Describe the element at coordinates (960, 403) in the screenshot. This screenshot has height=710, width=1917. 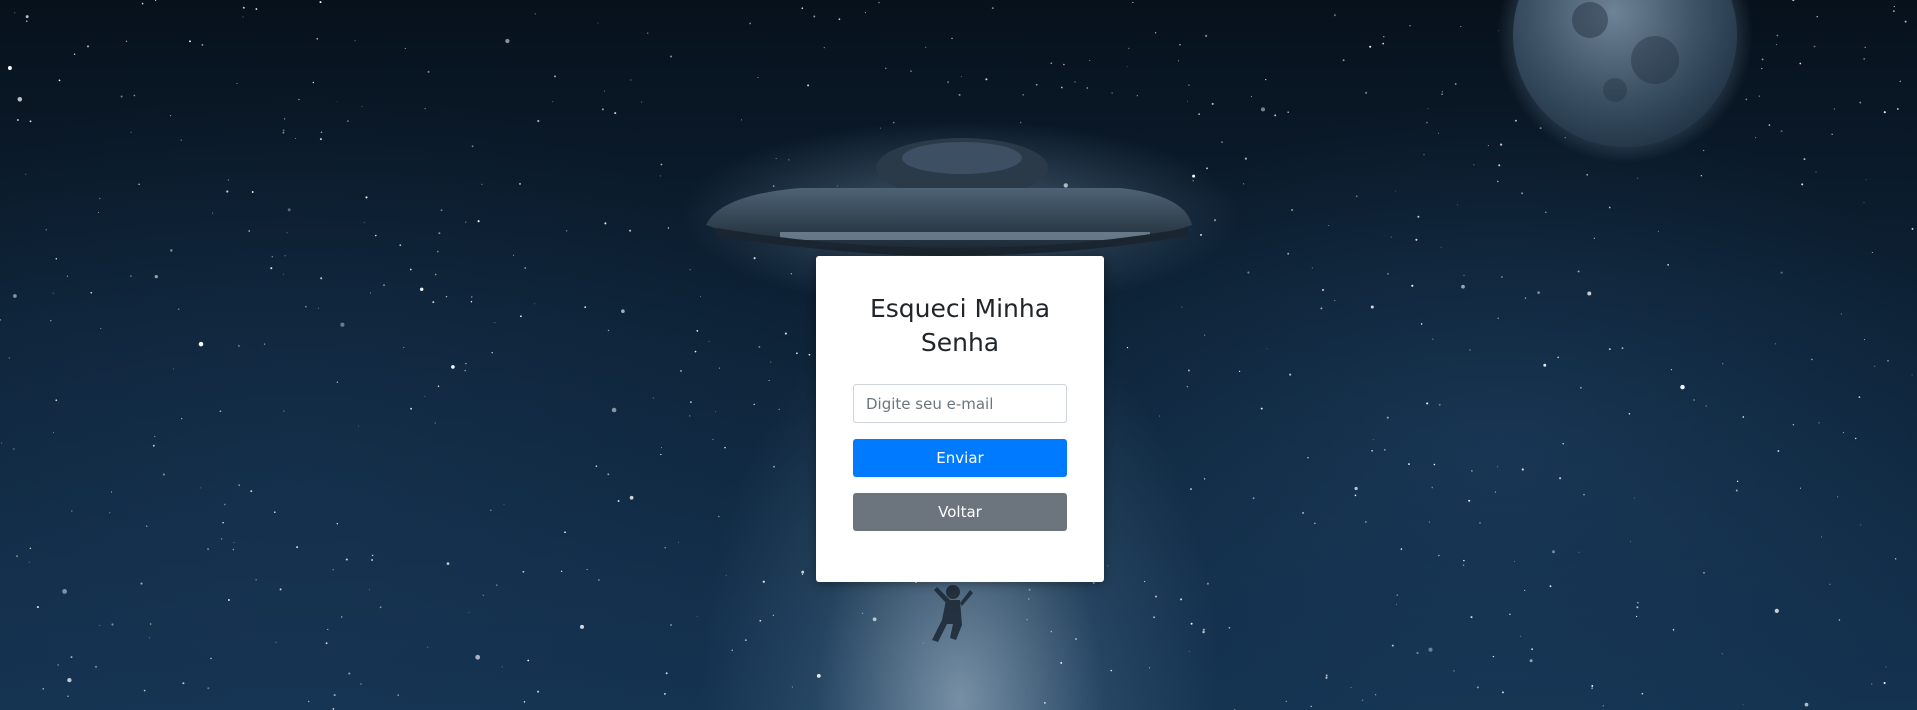
I see `email-input` at that location.